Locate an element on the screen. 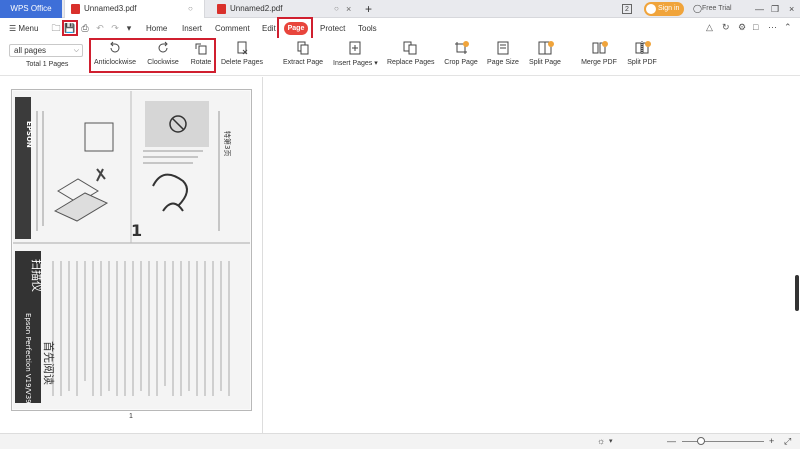 This screenshot has height=449, width=800. restore-icon: ❐ is located at coordinates (775, 9).